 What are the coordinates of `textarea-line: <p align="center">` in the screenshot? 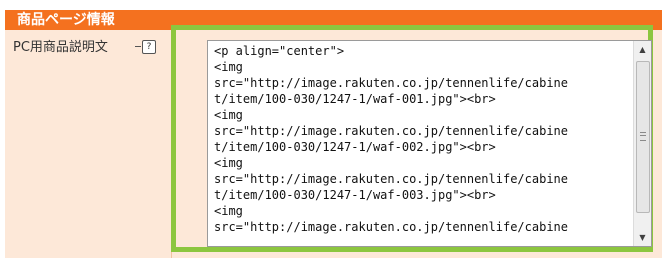 It's located at (279, 51).